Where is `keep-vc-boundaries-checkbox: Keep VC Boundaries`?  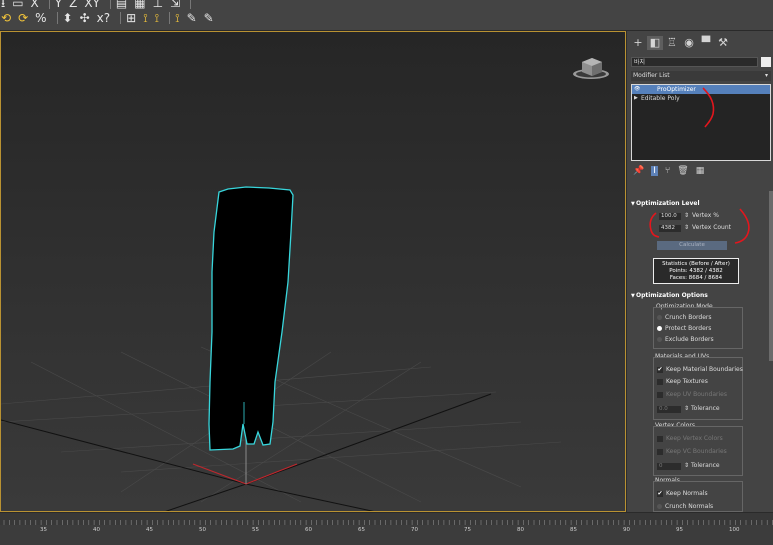
keep-vc-boundaries-checkbox: Keep VC Boundaries is located at coordinates (692, 452).